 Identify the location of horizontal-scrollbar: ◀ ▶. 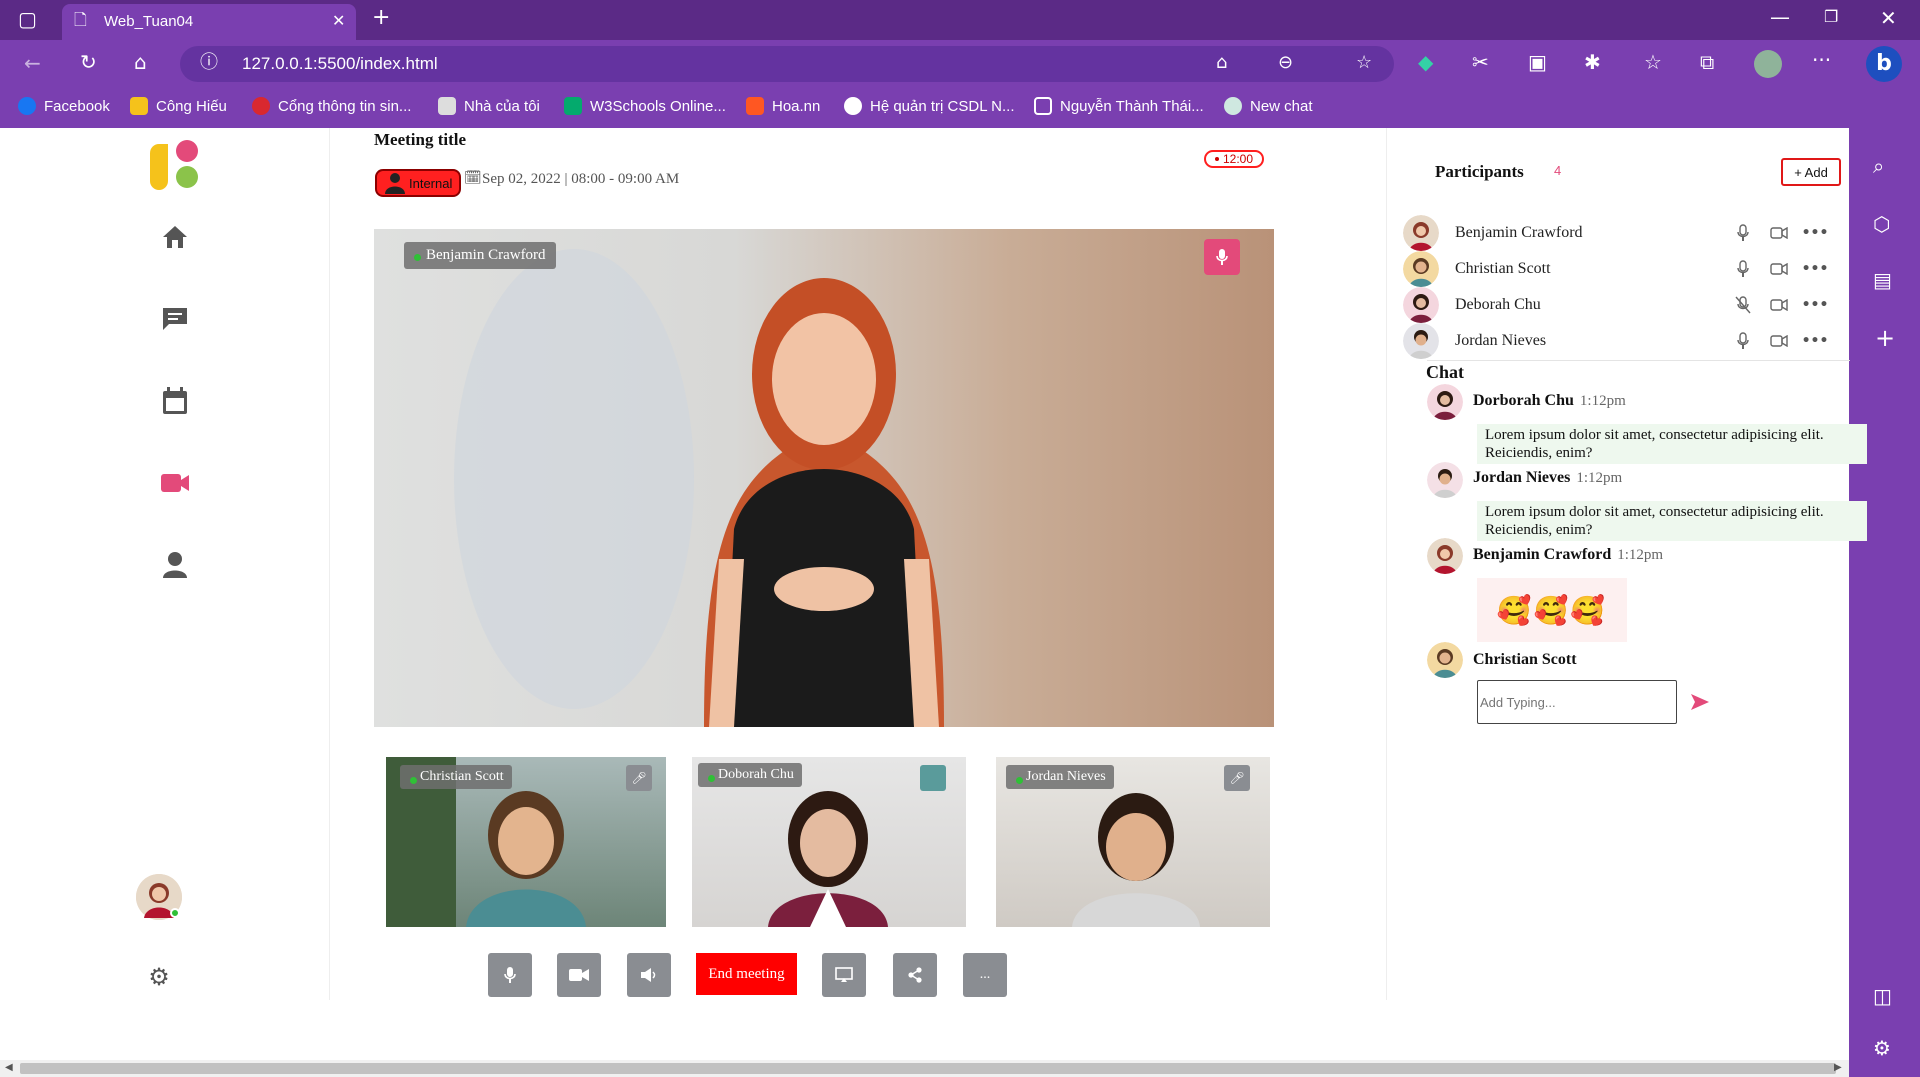
(924, 1068).